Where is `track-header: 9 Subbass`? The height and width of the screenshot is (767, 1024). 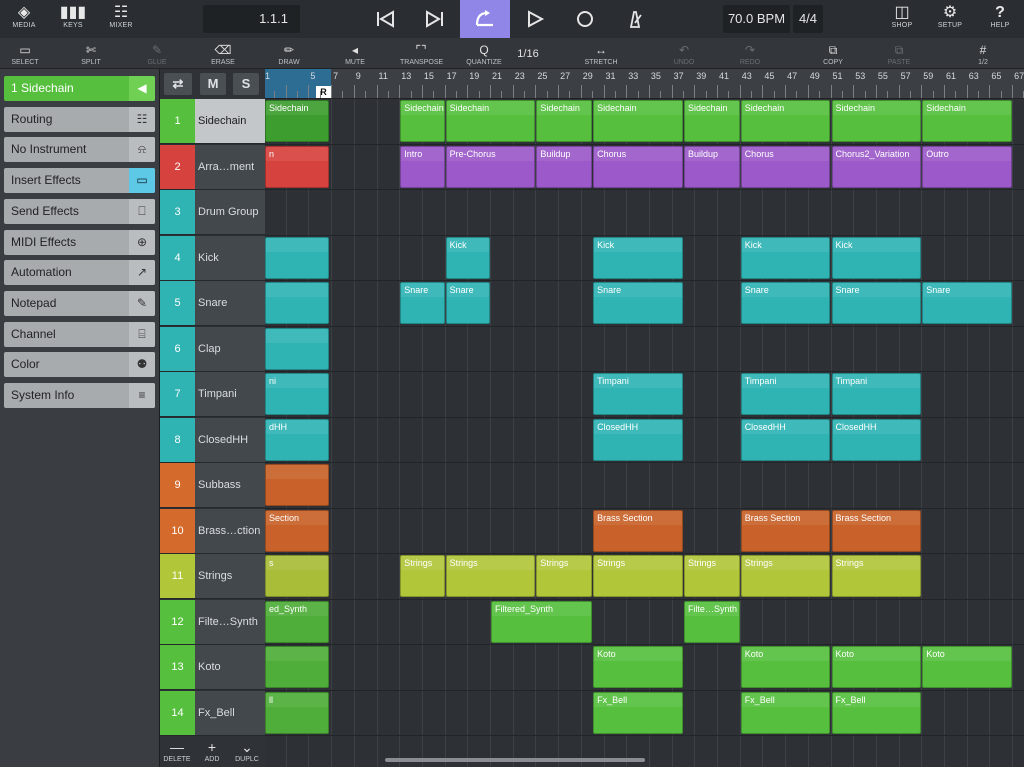
track-header: 9 Subbass is located at coordinates (212, 485).